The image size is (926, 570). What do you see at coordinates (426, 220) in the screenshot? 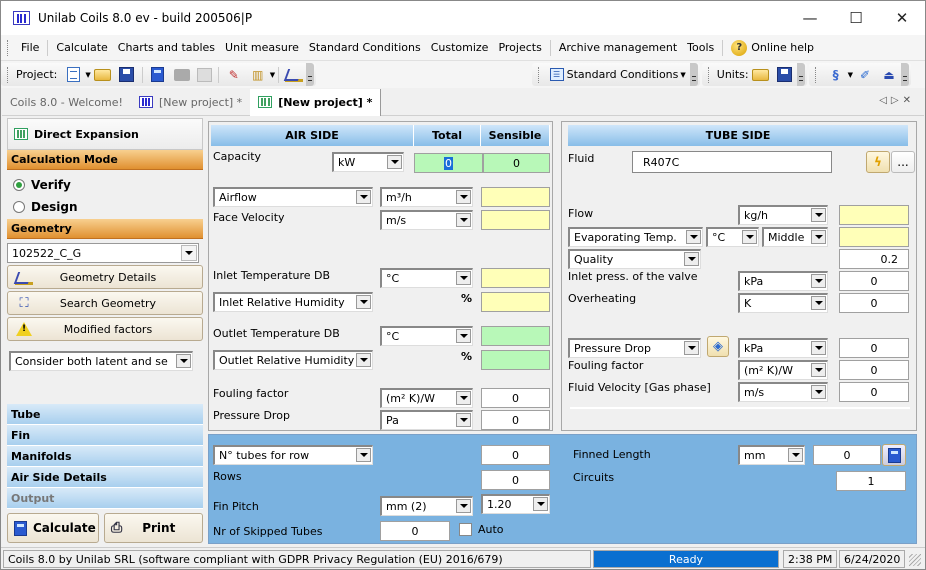
I see `face-velocity-unit-select: m/s` at bounding box center [426, 220].